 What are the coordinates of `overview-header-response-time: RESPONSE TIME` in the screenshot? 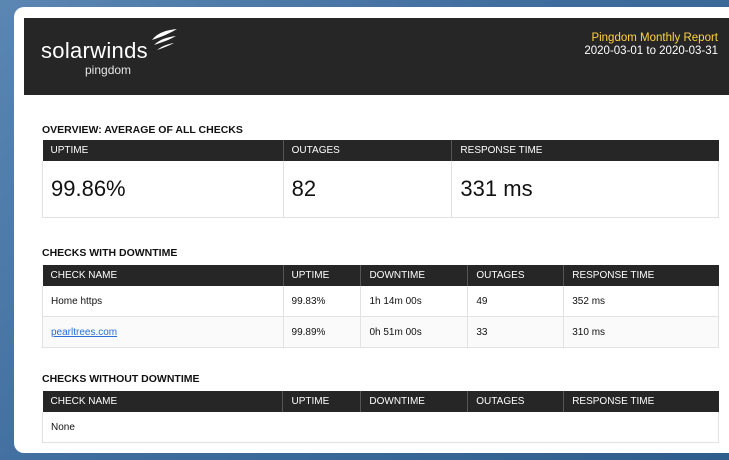 It's located at (585, 150).